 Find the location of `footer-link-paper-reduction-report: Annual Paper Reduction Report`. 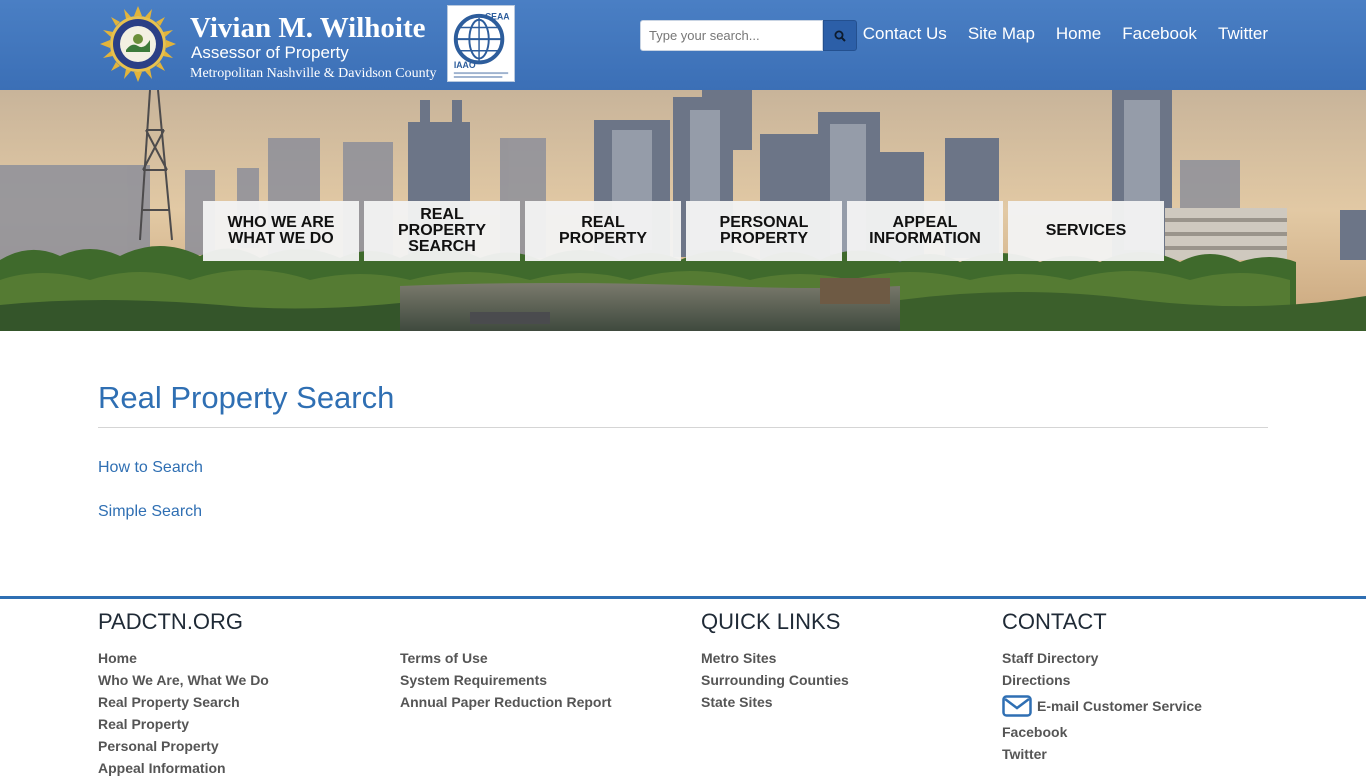

footer-link-paper-reduction-report: Annual Paper Reduction Report is located at coordinates (506, 702).